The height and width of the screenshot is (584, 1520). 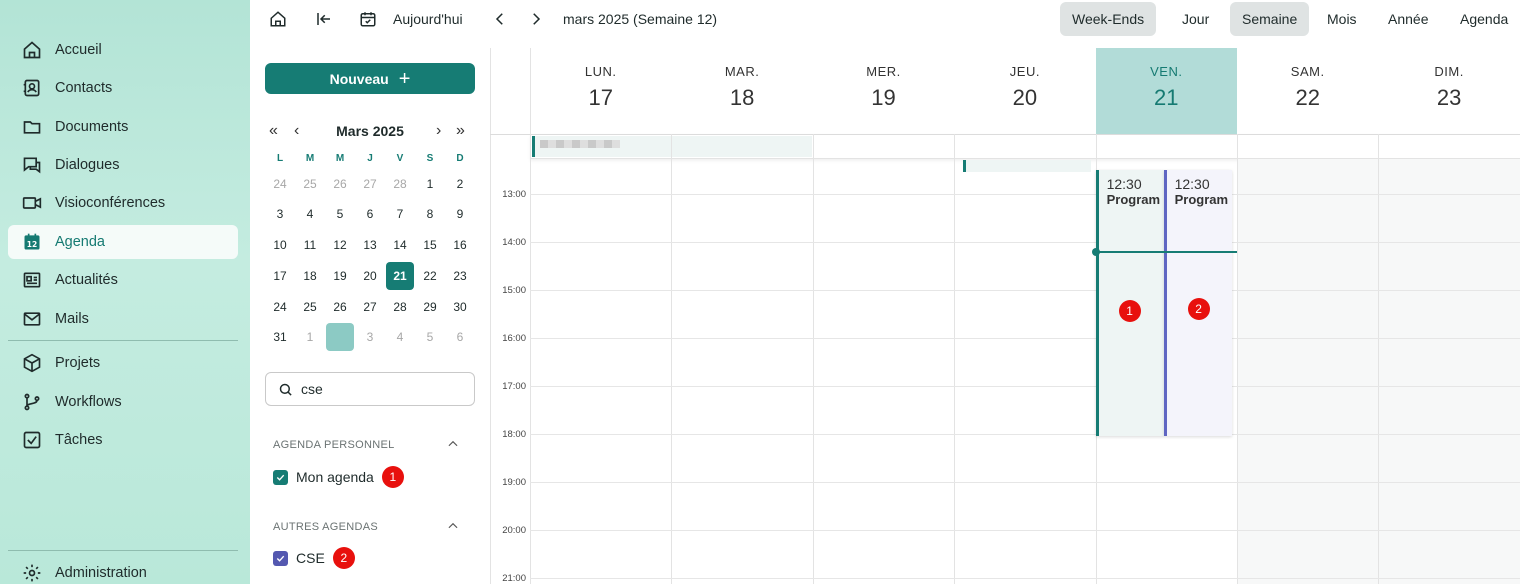 I want to click on nav-item-mails: Mails, so click(x=123, y=319).